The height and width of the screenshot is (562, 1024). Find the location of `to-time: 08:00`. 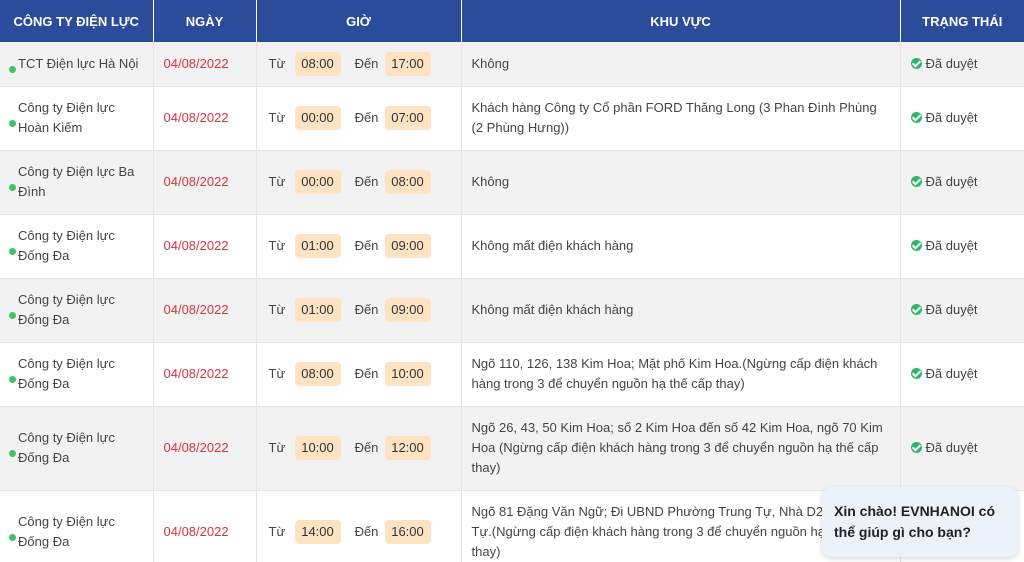

to-time: 08:00 is located at coordinates (407, 182).